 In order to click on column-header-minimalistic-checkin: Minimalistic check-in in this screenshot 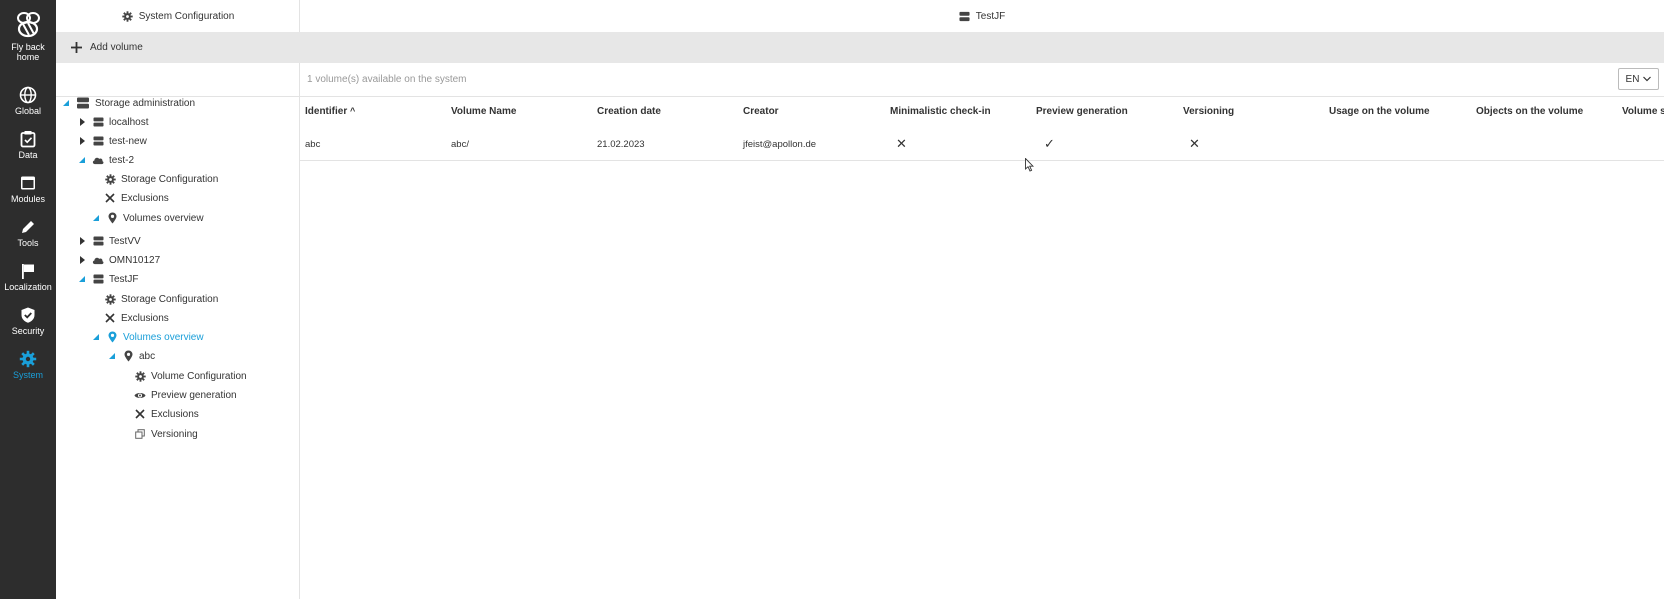, I will do `click(940, 111)`.